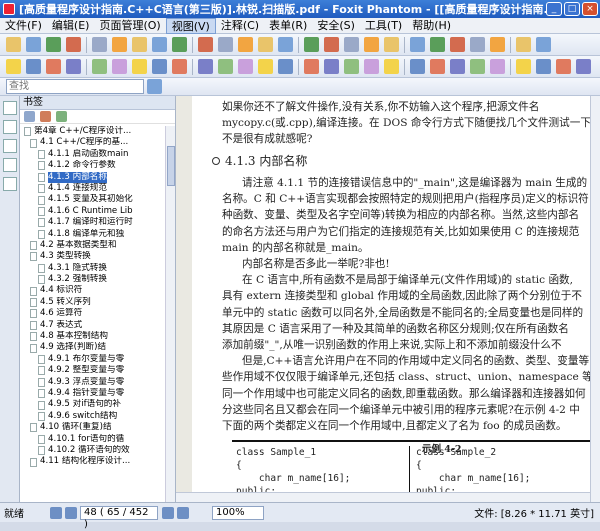 The height and width of the screenshot is (531, 600). Describe the element at coordinates (93, 427) in the screenshot. I see `bookmark-item: 4.10 循环(重复)结` at that location.